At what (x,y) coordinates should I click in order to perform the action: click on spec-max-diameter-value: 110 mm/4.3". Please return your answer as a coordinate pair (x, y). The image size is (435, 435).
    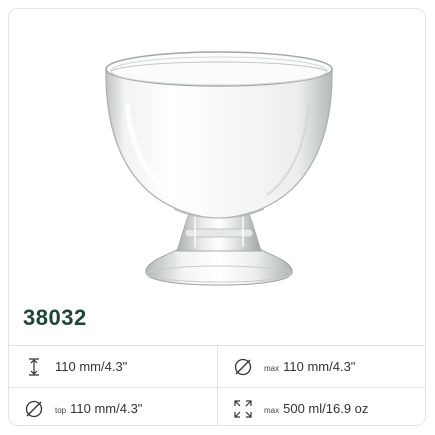
    Looking at the image, I should click on (319, 366).